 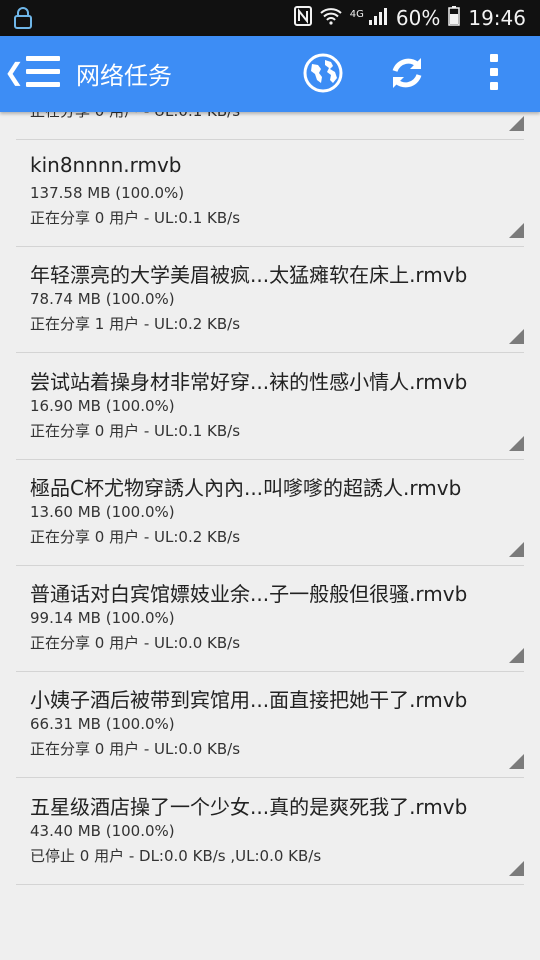 I want to click on battery-icon, so click(x=454, y=18).